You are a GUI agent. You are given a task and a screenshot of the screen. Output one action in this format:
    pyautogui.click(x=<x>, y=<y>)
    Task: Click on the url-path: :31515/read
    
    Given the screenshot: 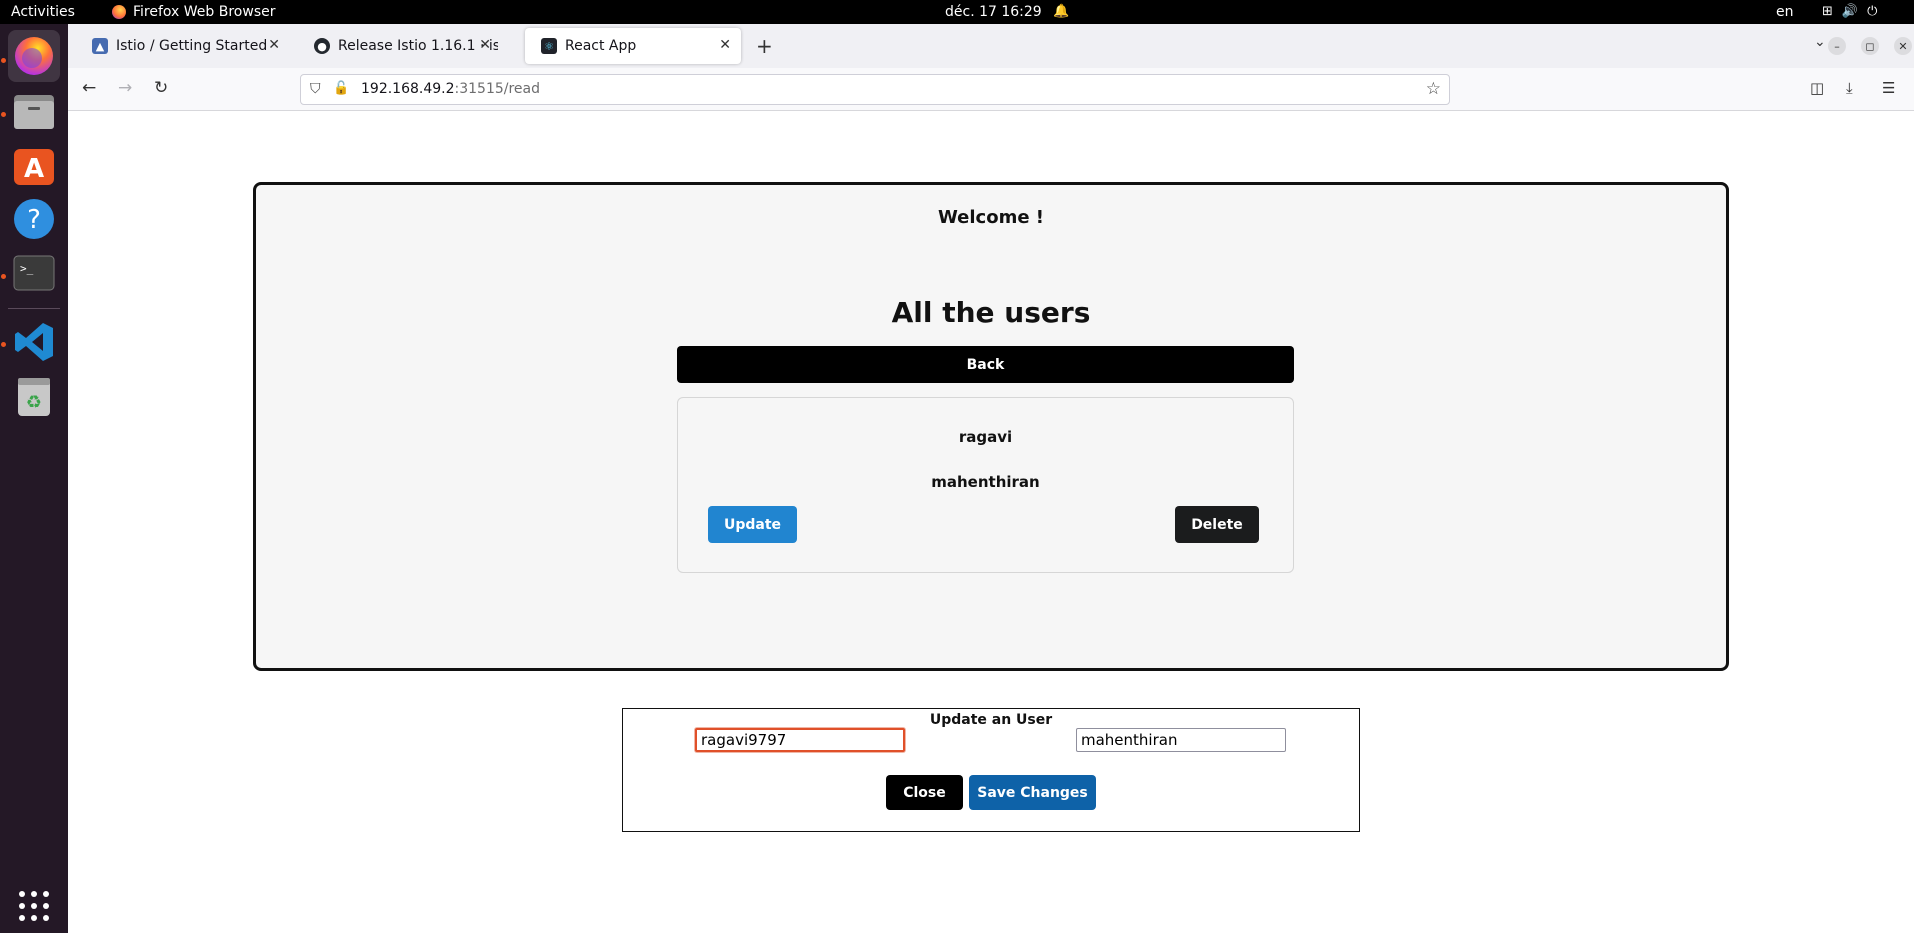 What is the action you would take?
    pyautogui.click(x=497, y=89)
    